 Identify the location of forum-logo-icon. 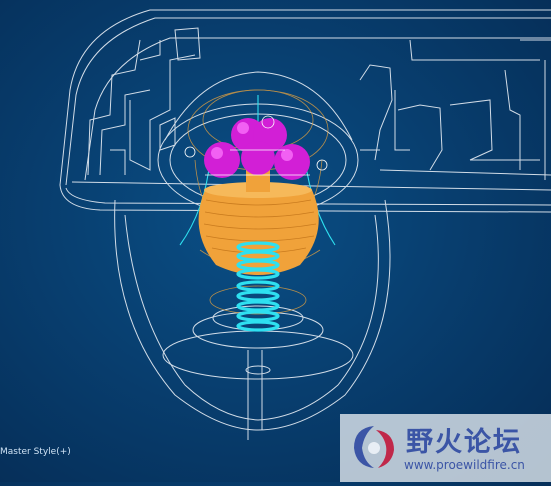
(374, 447).